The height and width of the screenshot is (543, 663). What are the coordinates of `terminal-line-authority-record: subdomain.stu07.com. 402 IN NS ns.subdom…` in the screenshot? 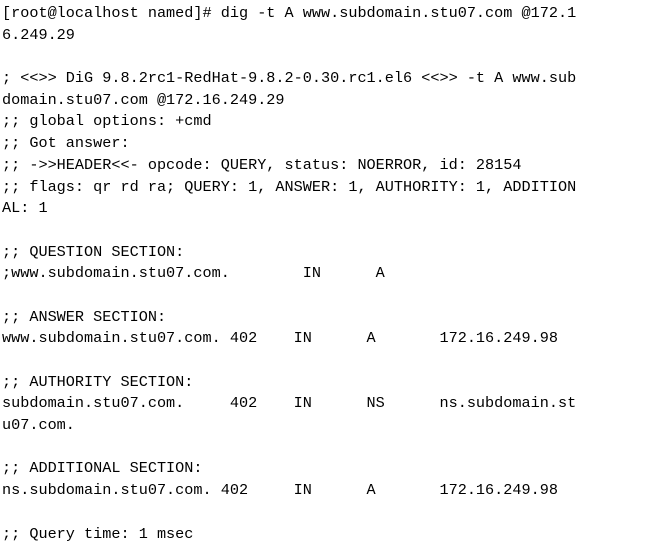 It's located at (289, 403).